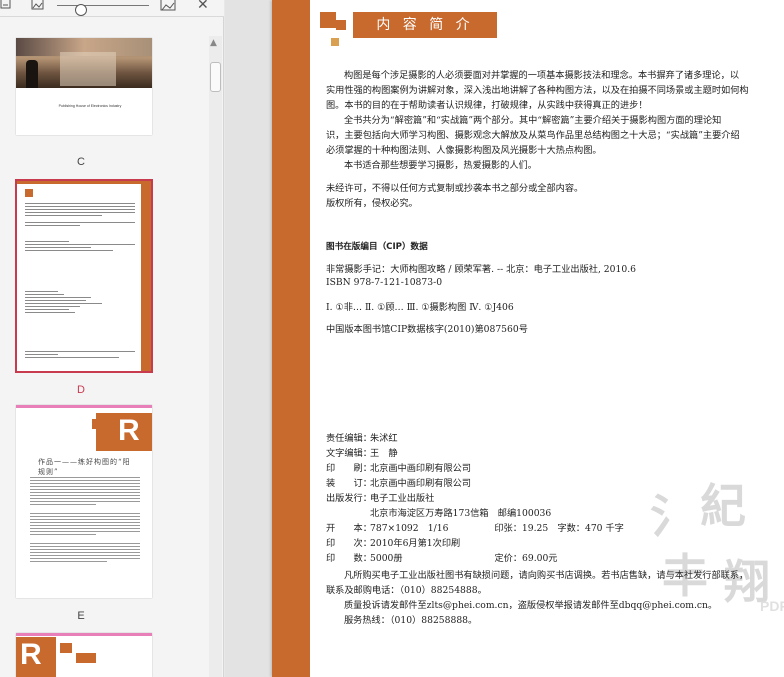 This screenshot has height=677, width=784. I want to click on zoom-slider, so click(103, 10).